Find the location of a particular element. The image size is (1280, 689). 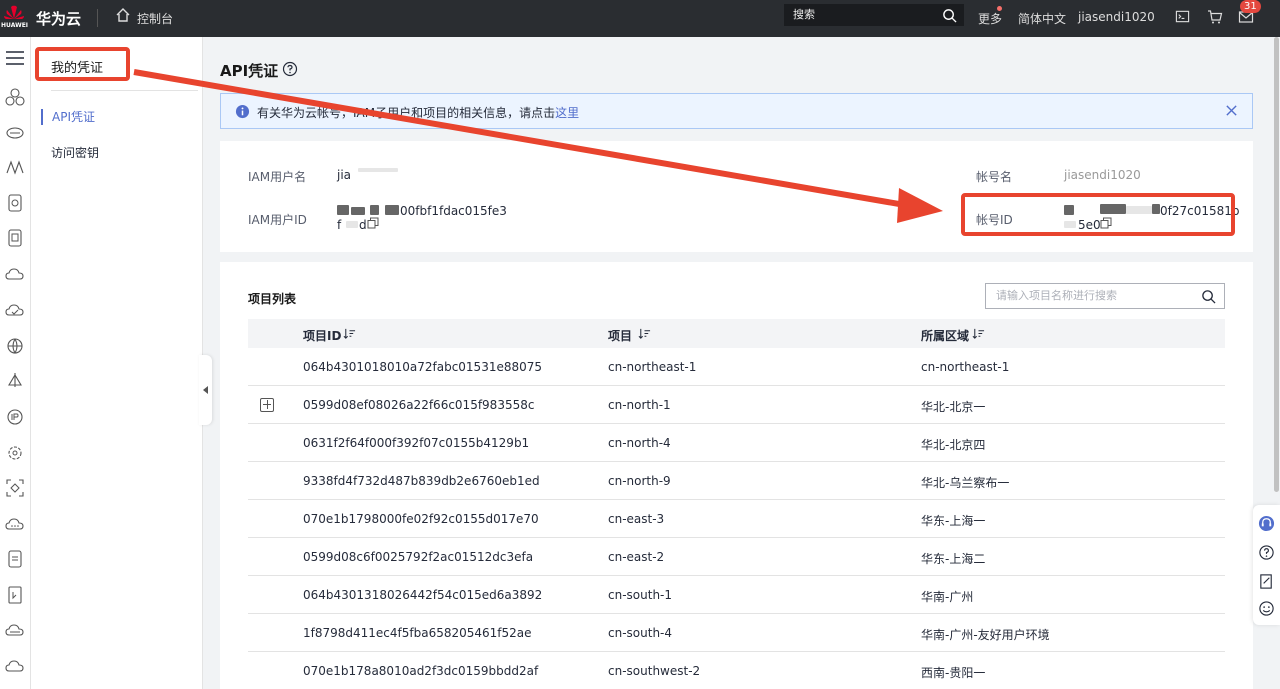

iam-username-label: IAM用户名 is located at coordinates (277, 177).